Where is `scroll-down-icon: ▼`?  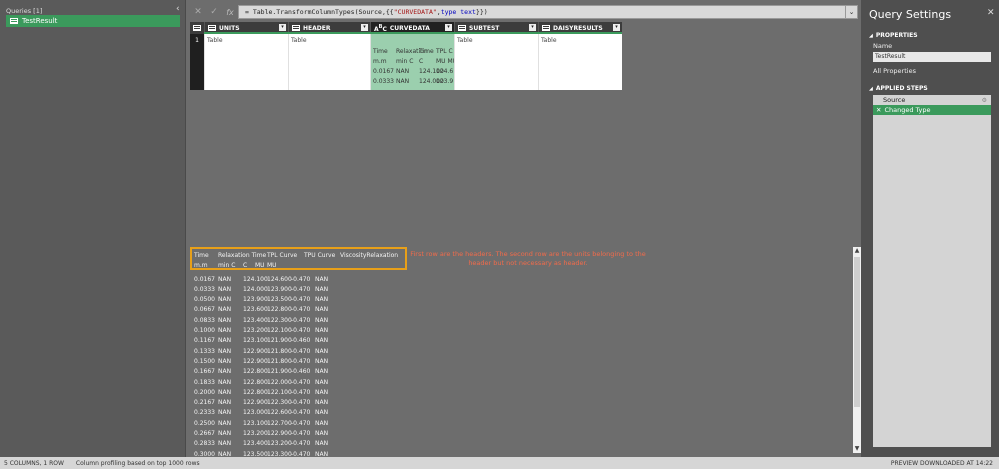 scroll-down-icon: ▼ is located at coordinates (857, 449).